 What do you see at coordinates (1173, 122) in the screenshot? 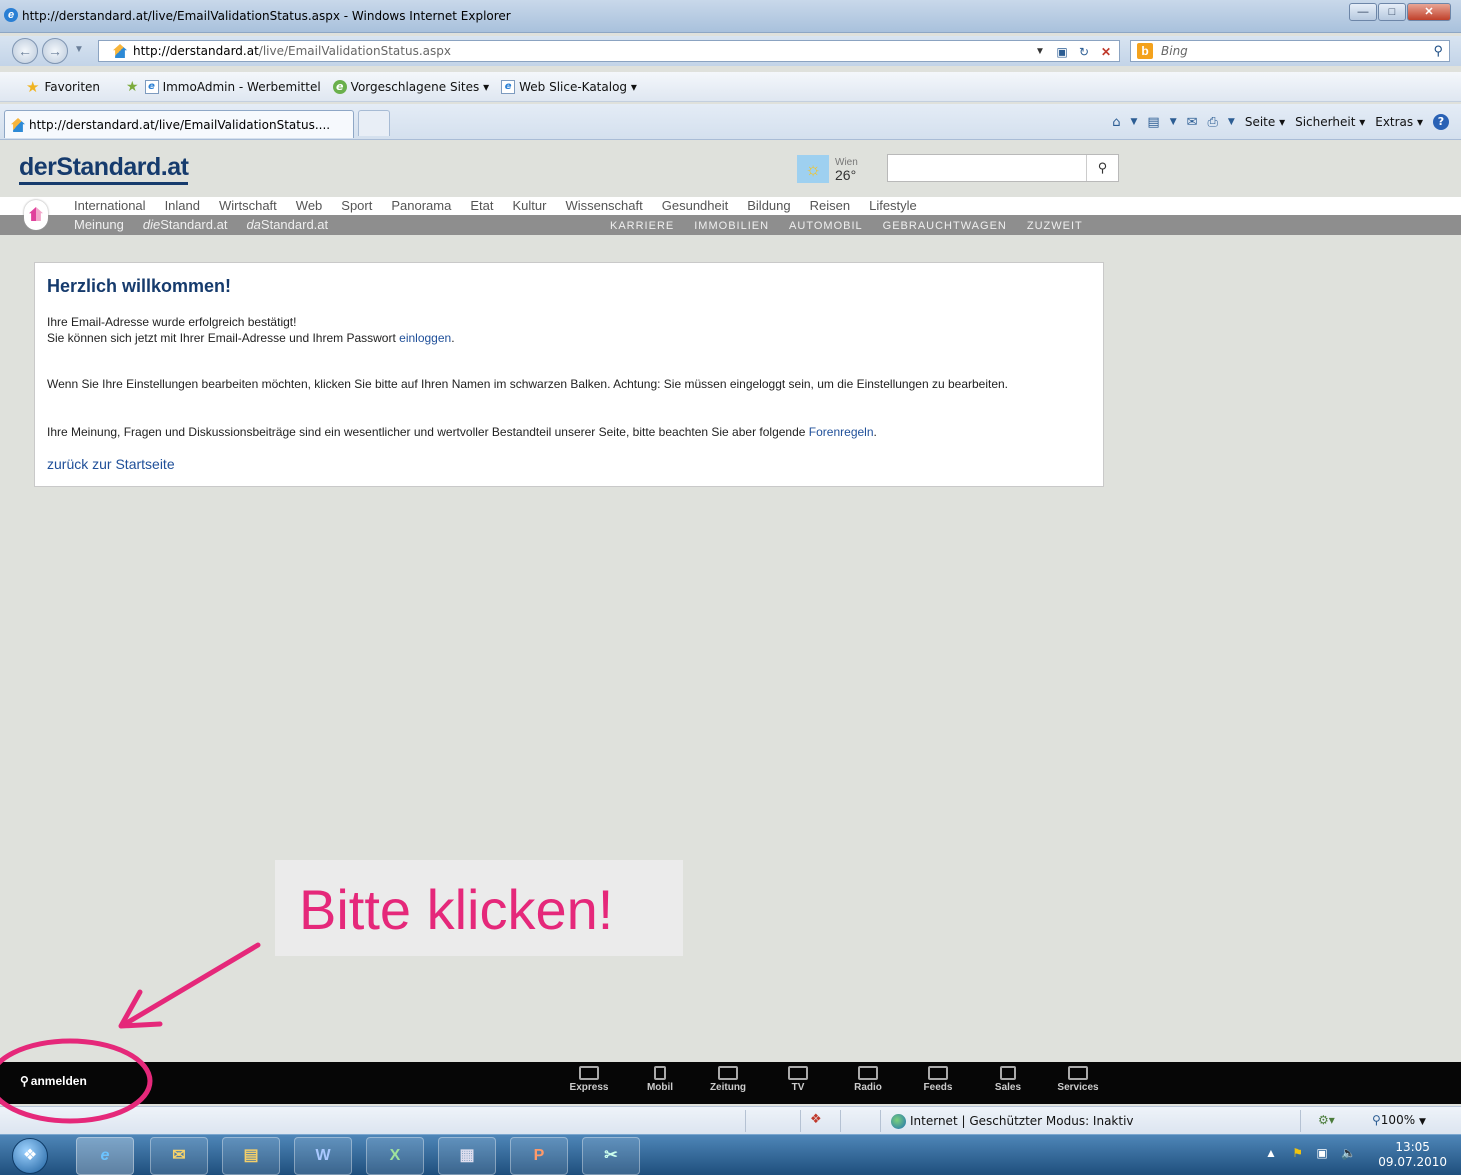
I see `feeds-dropdown-icon: ▼` at bounding box center [1173, 122].